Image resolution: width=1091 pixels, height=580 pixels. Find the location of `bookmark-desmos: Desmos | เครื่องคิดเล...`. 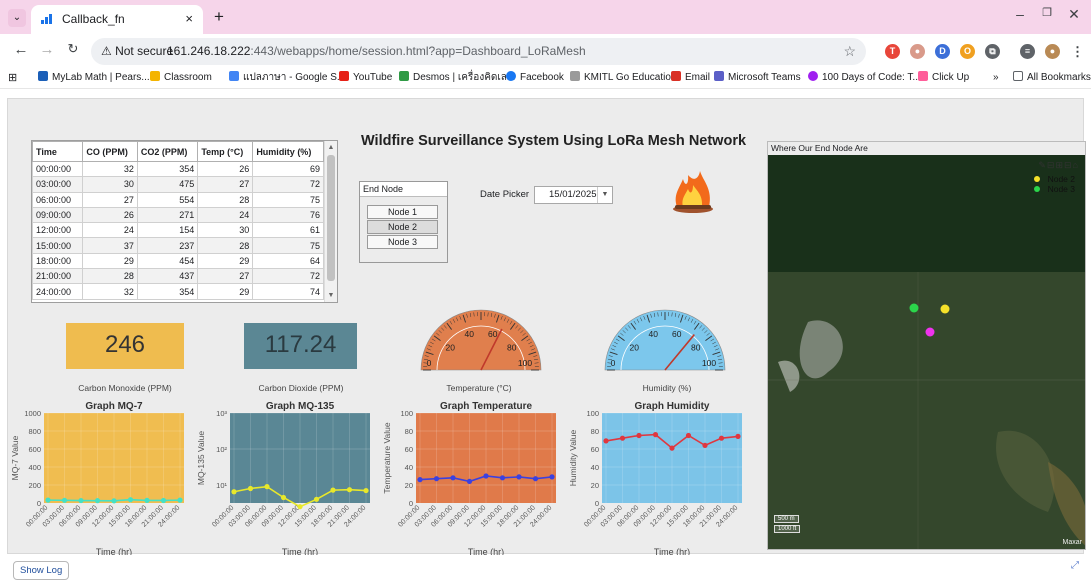

bookmark-desmos: Desmos | เครื่องคิดเล... is located at coordinates (457, 78).